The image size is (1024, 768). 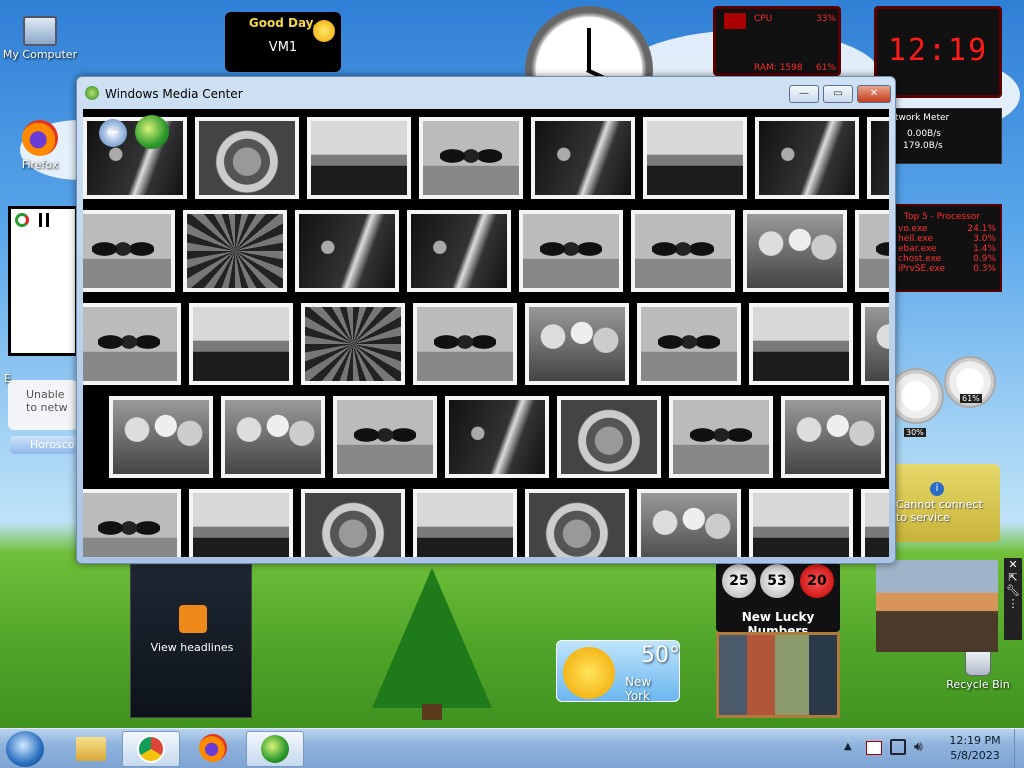 What do you see at coordinates (152, 132) in the screenshot?
I see `media-center-start-button` at bounding box center [152, 132].